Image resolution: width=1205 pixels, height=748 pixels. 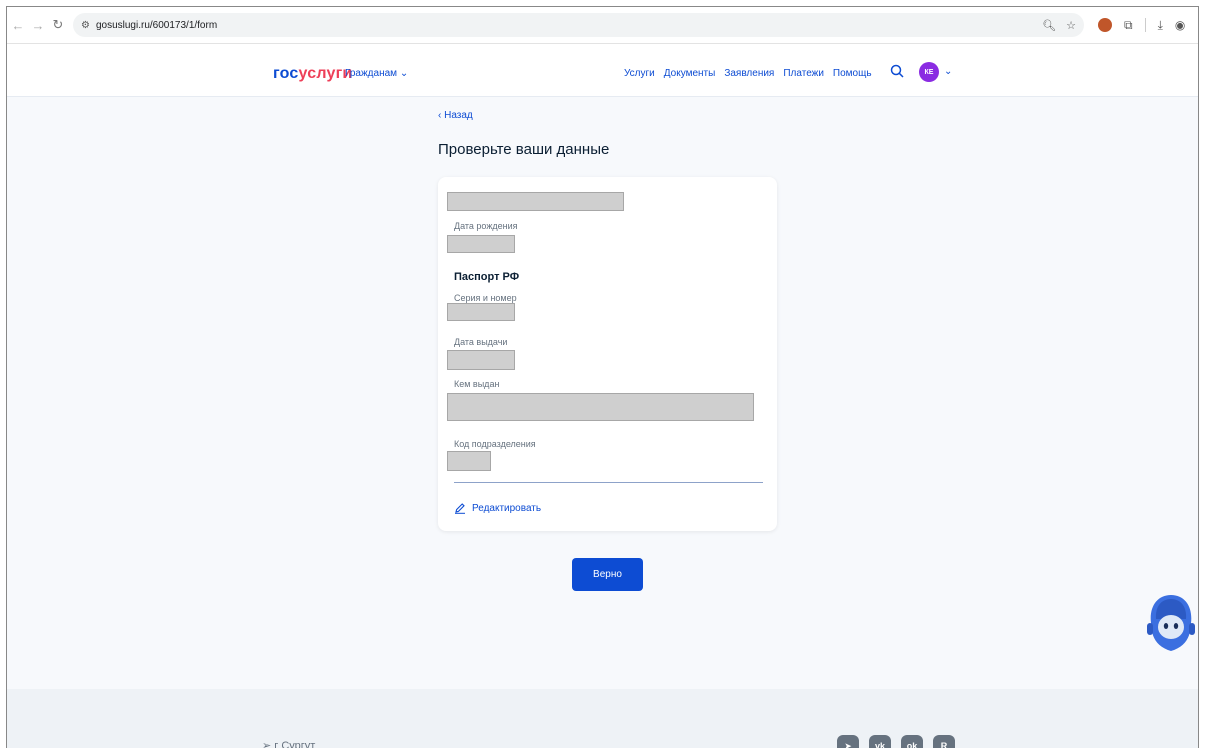 What do you see at coordinates (481, 360) in the screenshot?
I see `redacted-issue-date` at bounding box center [481, 360].